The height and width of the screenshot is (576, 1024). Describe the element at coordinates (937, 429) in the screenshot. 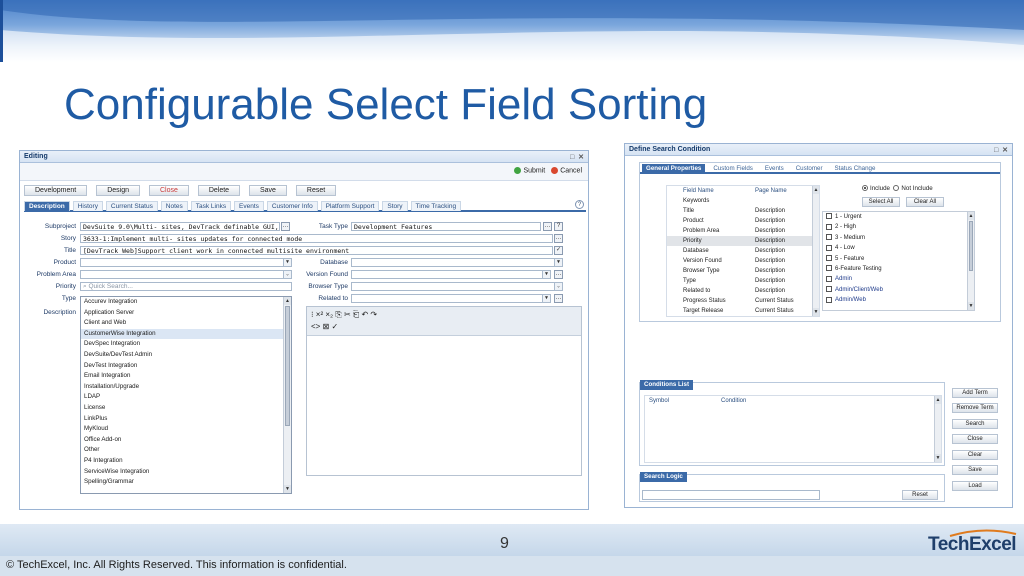

I see `conditions-scrollbar: ▲ ▼` at that location.